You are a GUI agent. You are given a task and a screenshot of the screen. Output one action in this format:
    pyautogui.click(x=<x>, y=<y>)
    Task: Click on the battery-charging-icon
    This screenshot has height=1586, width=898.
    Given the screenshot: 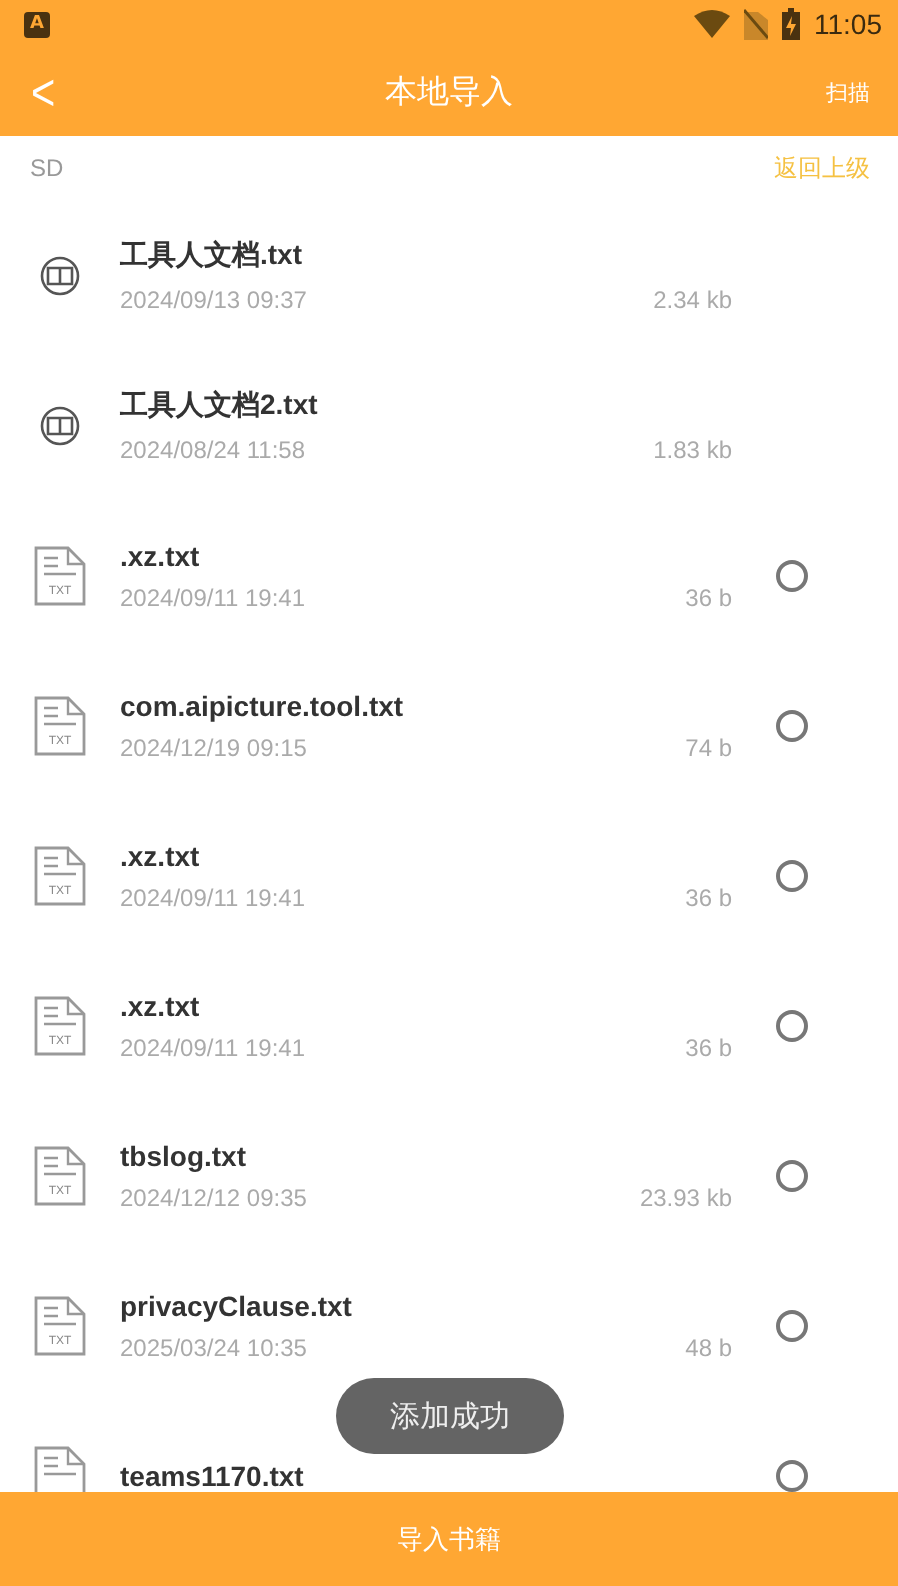 What is the action you would take?
    pyautogui.click(x=791, y=24)
    